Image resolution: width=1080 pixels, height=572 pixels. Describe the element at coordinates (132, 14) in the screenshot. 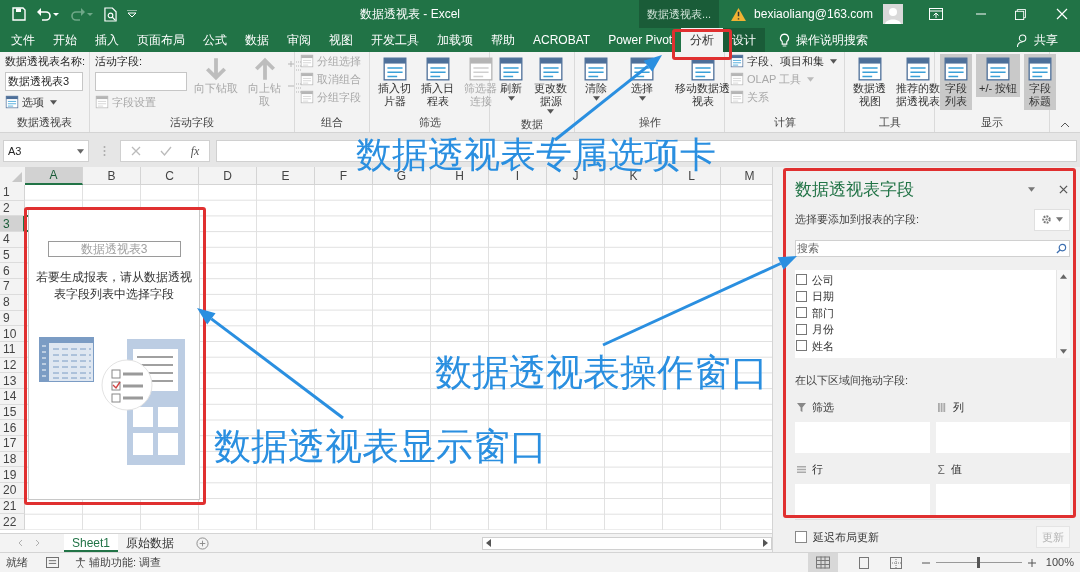

I see `customize-toolbar-icon` at that location.